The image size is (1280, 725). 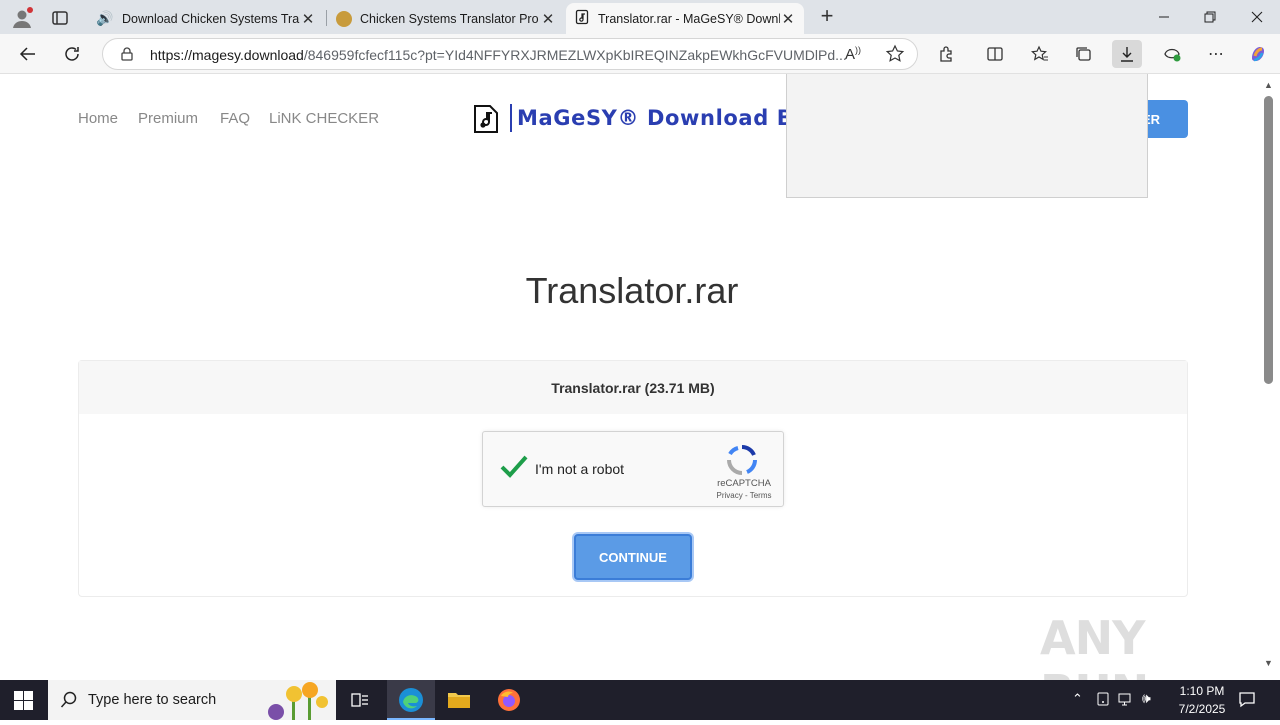 What do you see at coordinates (211, 18) in the screenshot?
I see `tab-title: Download Chicken Systems Translator` at bounding box center [211, 18].